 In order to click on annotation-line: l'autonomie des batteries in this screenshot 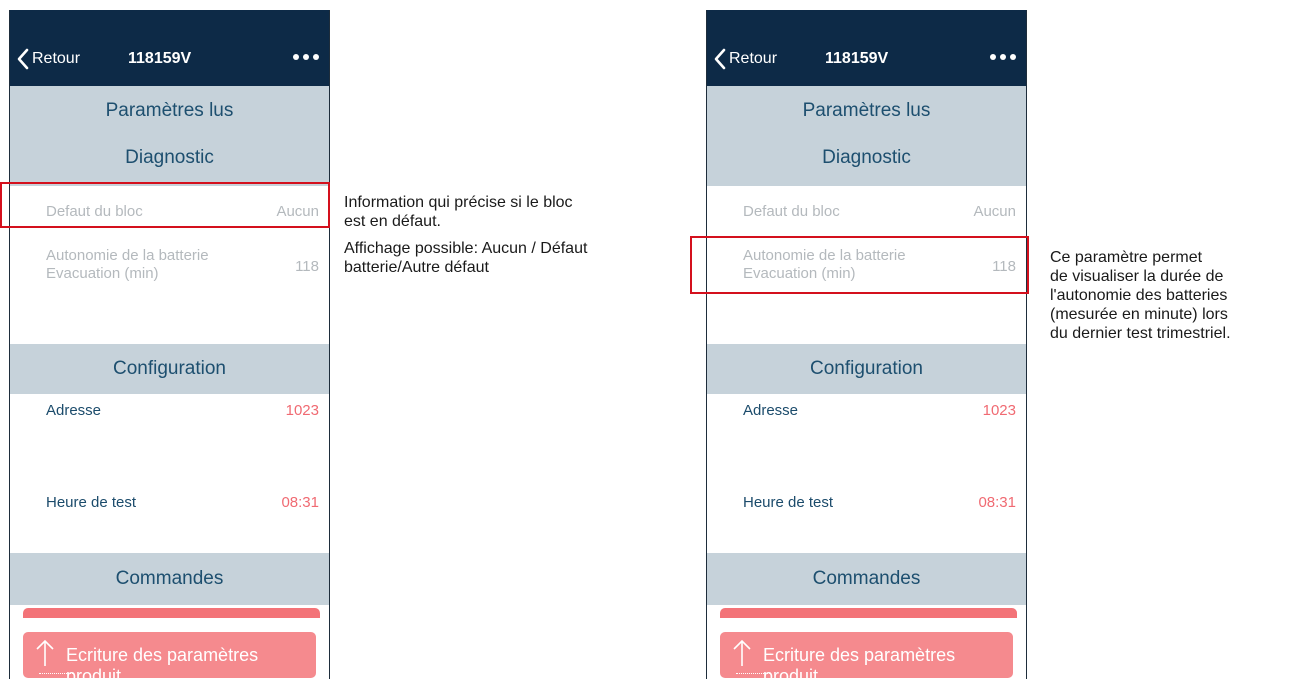, I will do `click(1139, 295)`.